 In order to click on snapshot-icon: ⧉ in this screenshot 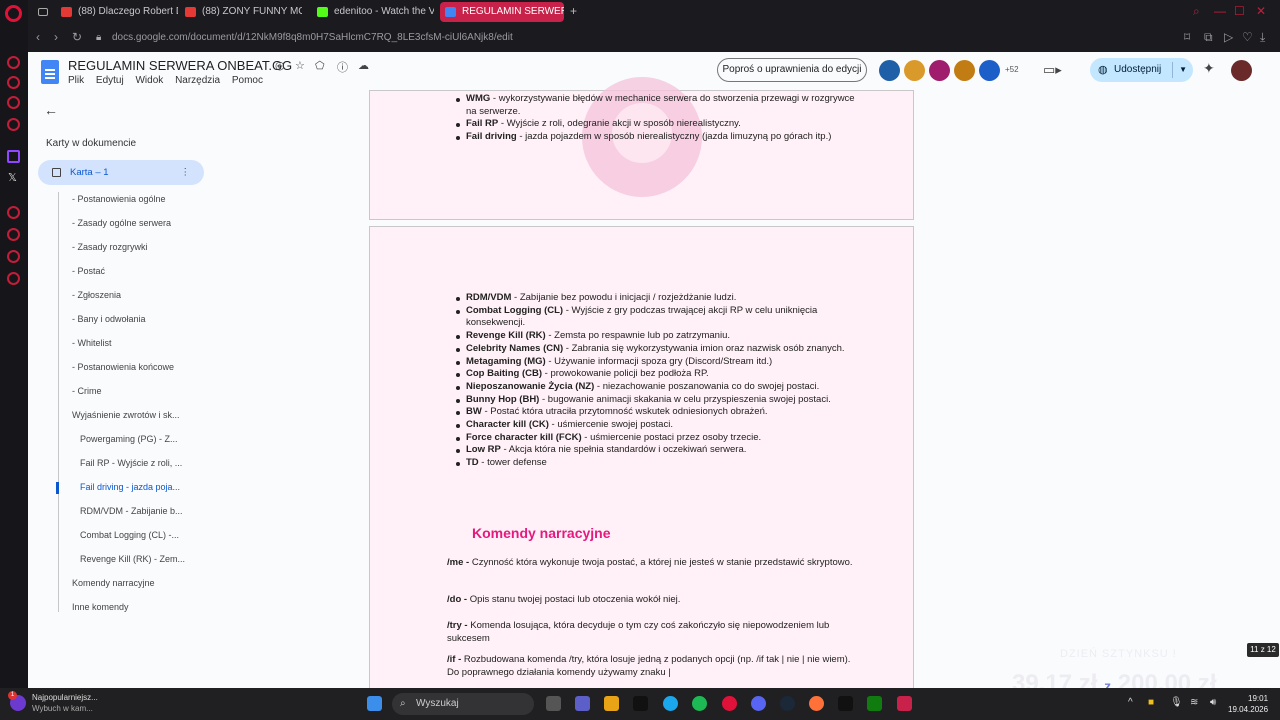, I will do `click(1208, 37)`.